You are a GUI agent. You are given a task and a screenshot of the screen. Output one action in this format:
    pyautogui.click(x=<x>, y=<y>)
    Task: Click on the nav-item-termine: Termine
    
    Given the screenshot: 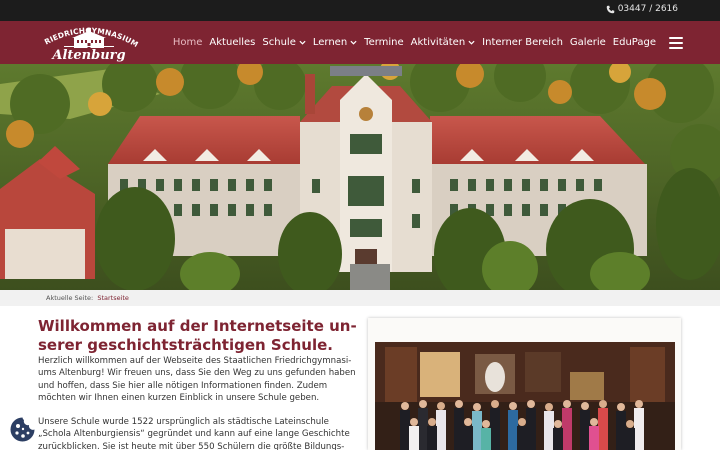 What is the action you would take?
    pyautogui.click(x=384, y=42)
    